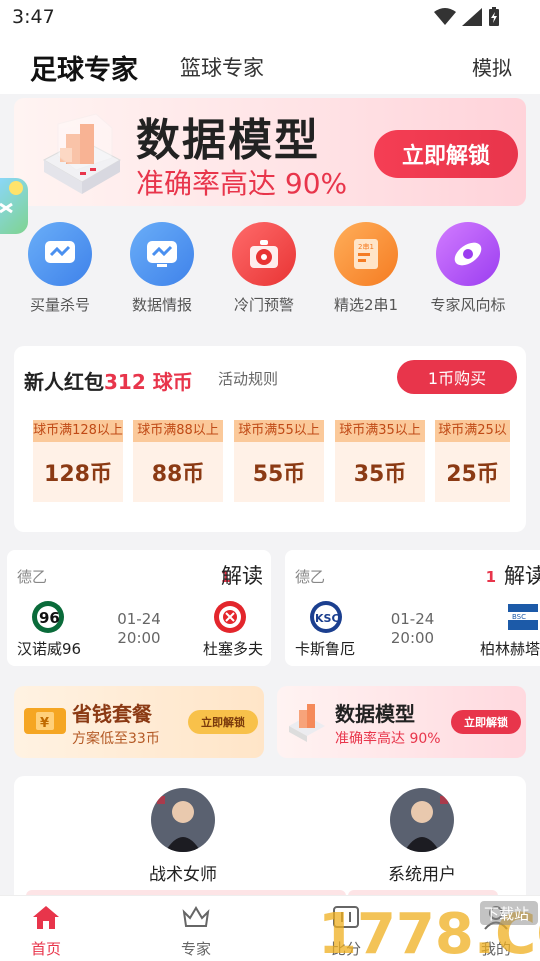  Describe the element at coordinates (446, 154) in the screenshot. I see `banner-unlock-button: 立即解锁` at that location.